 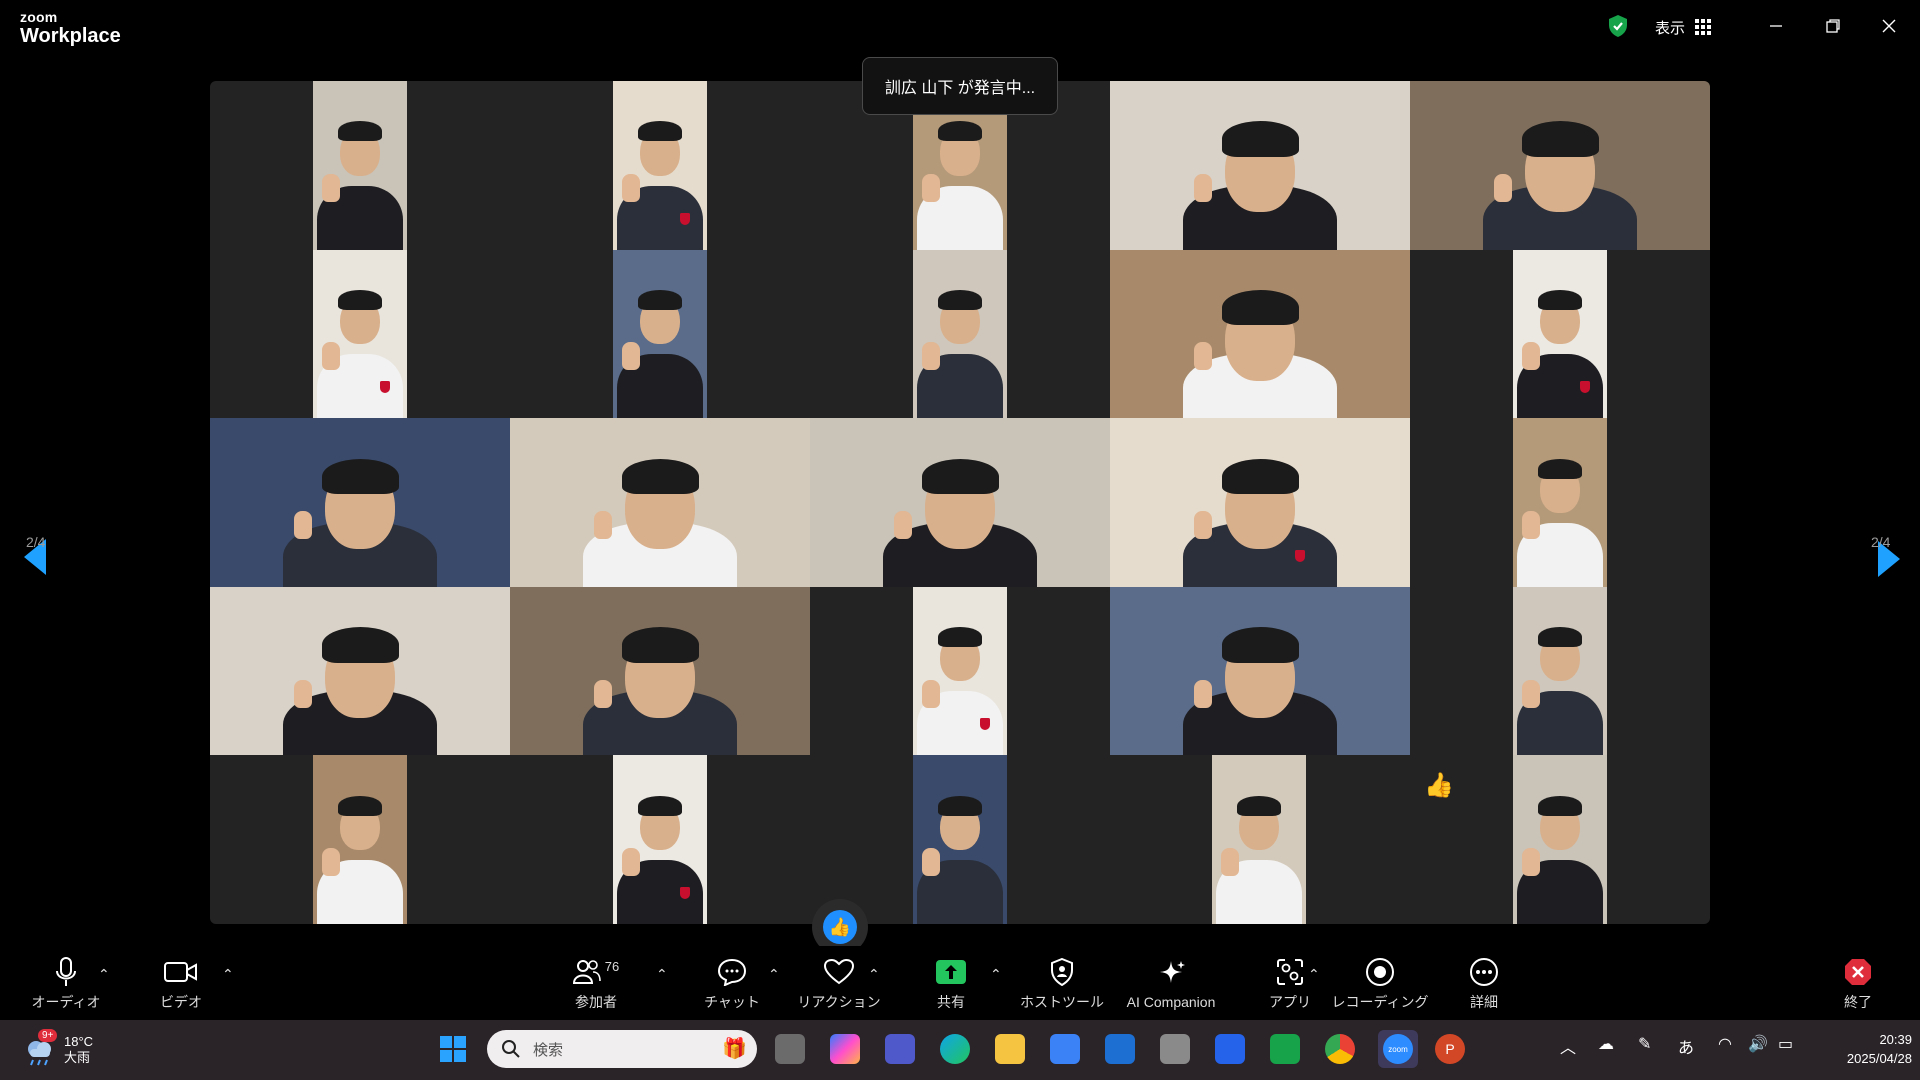 What do you see at coordinates (1889, 26) in the screenshot?
I see `close-button` at bounding box center [1889, 26].